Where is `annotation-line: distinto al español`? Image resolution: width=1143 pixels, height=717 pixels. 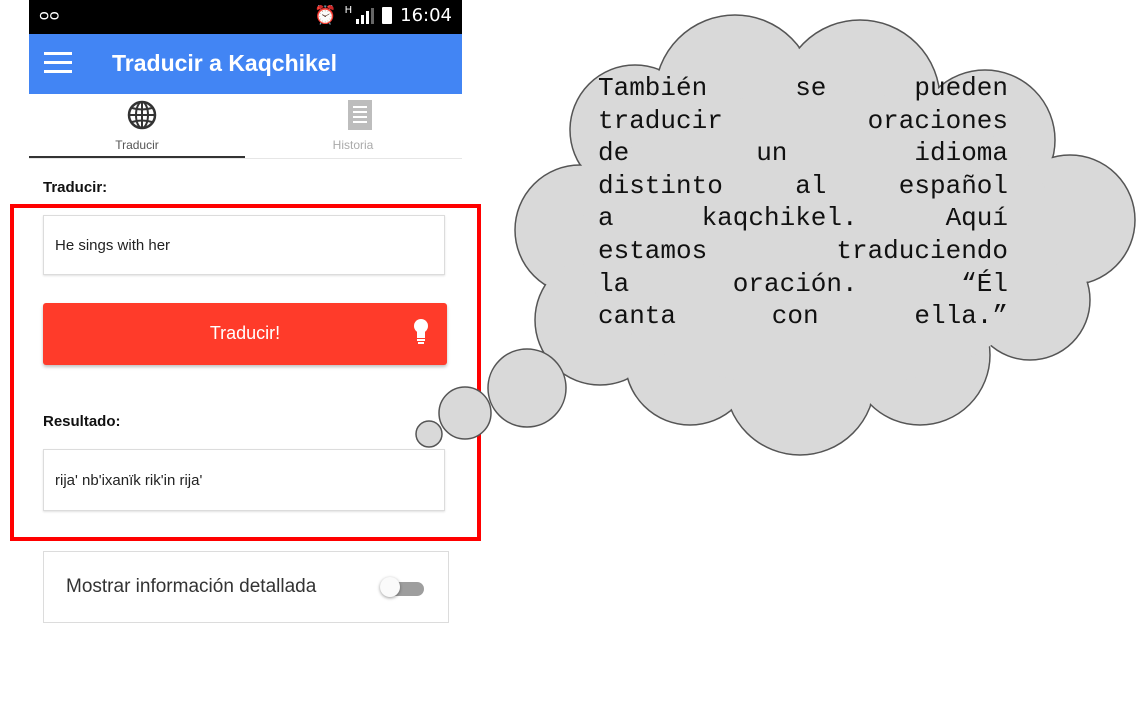
annotation-line: distinto al español is located at coordinates (803, 185).